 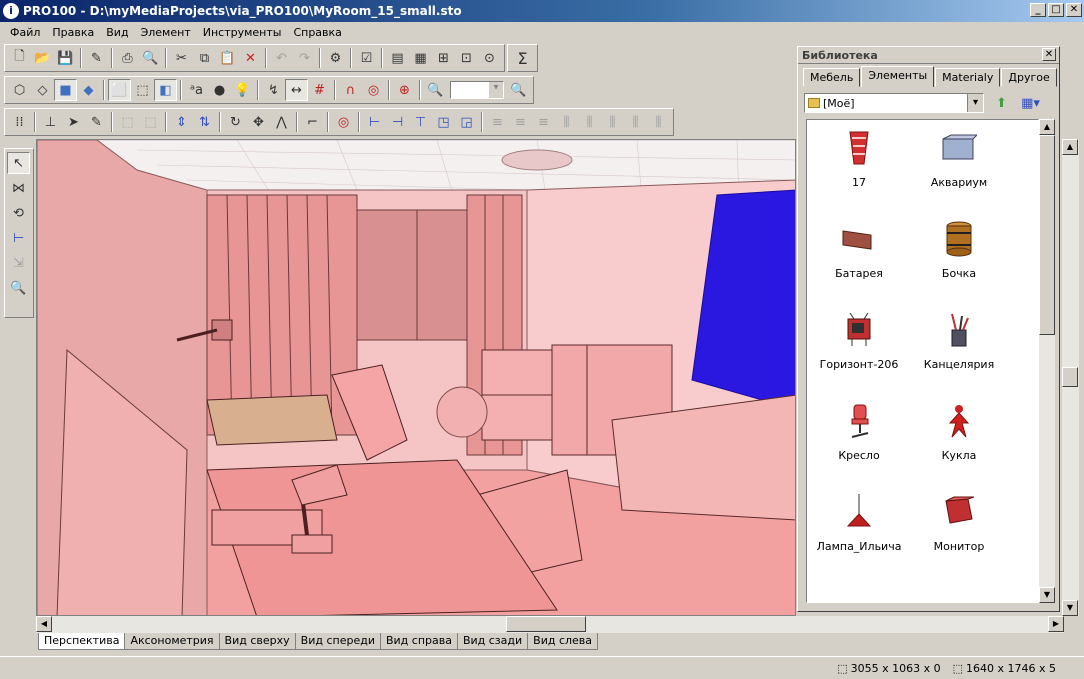 What do you see at coordinates (443, 122) in the screenshot?
I see `bring-front-icon: ◳` at bounding box center [443, 122].